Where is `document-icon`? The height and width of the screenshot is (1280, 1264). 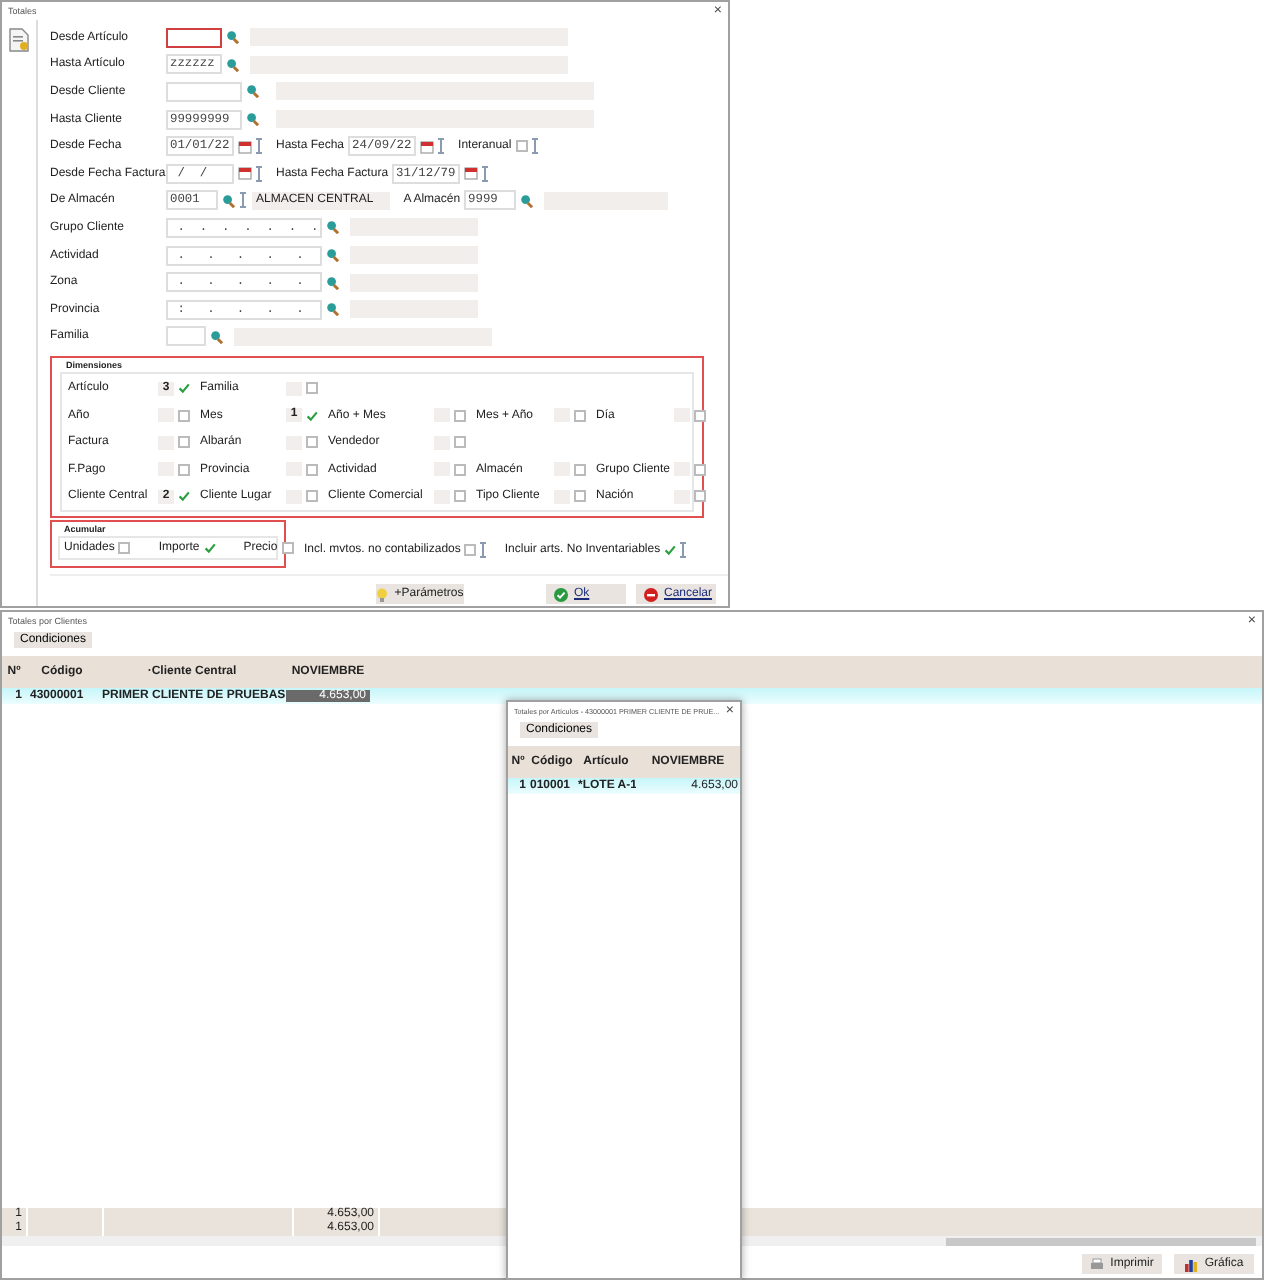
document-icon is located at coordinates (19, 40).